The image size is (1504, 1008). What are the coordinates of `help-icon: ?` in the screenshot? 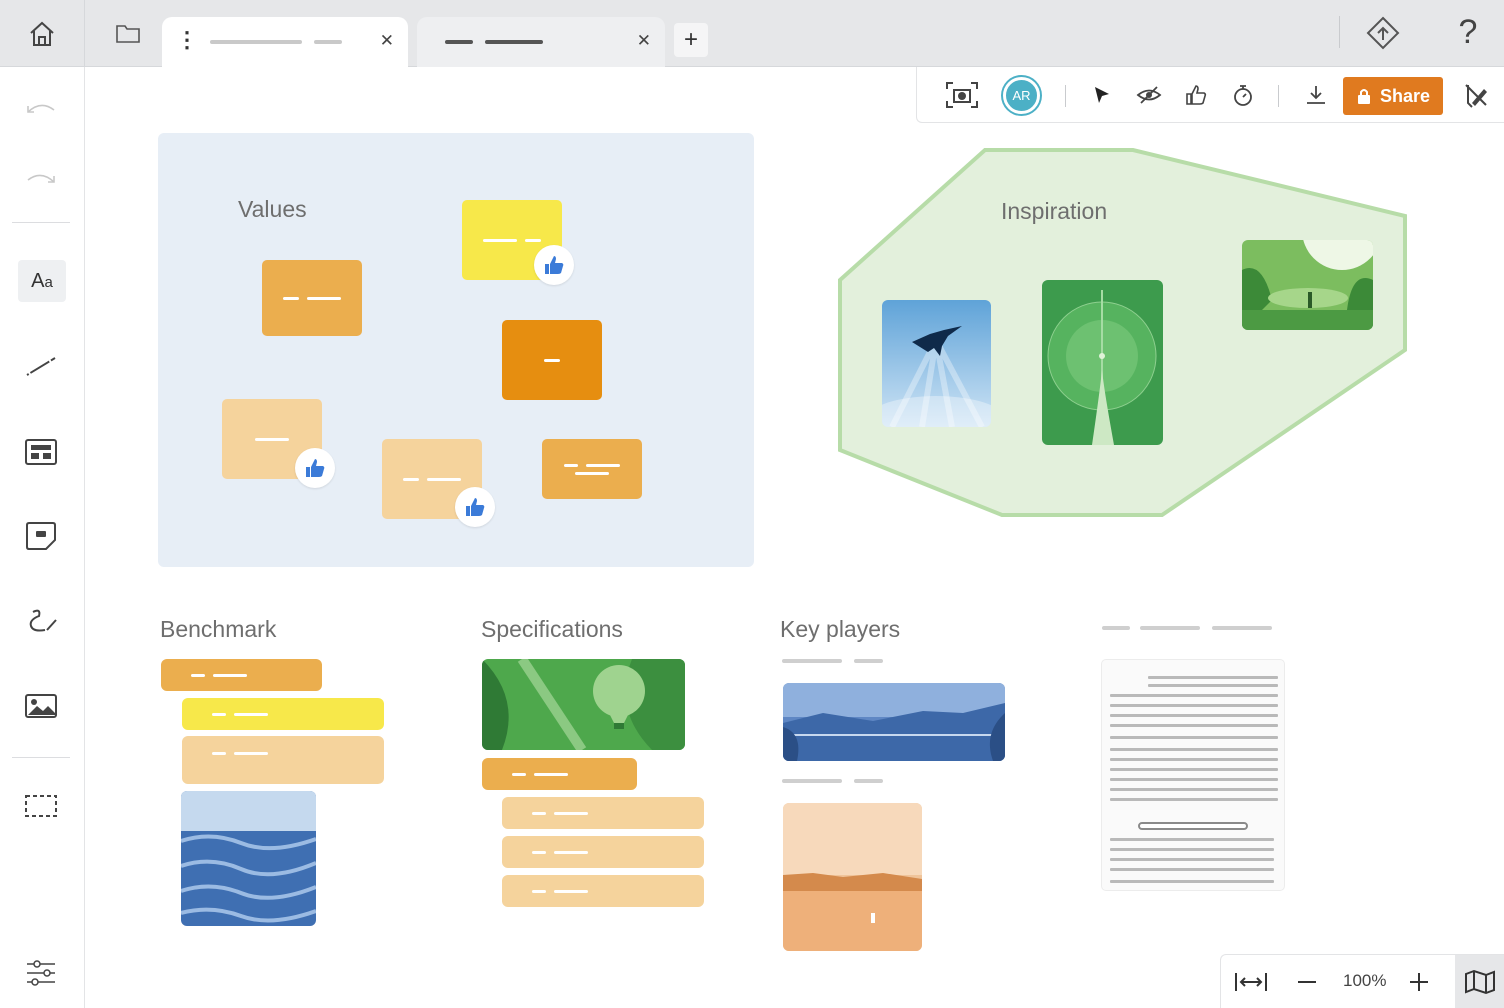 It's located at (1468, 31).